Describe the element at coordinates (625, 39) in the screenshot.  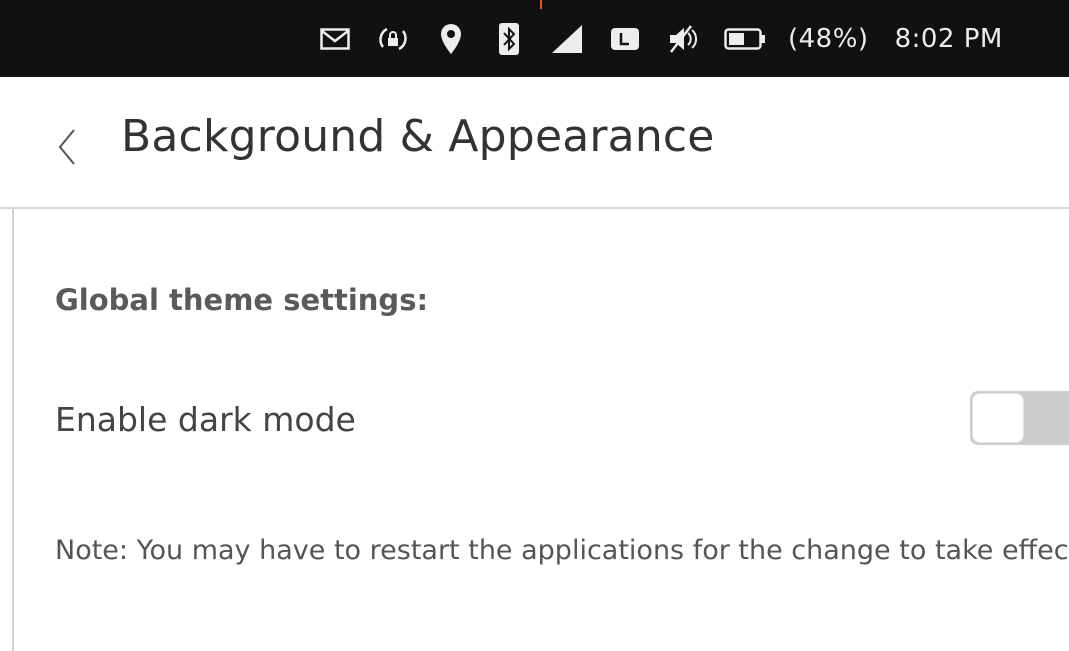
I see `lte-icon` at that location.